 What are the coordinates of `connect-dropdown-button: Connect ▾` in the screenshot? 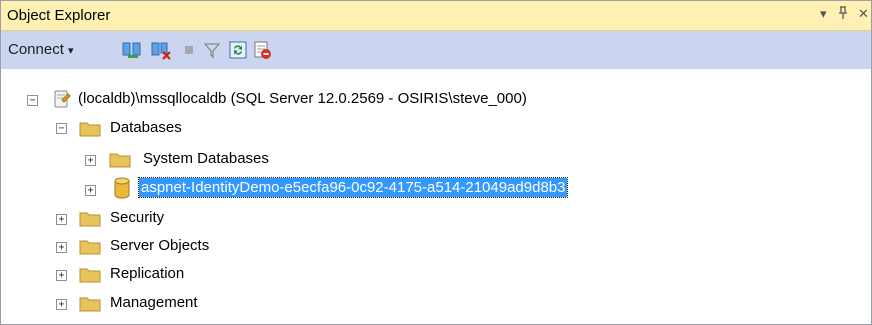 It's located at (41, 49).